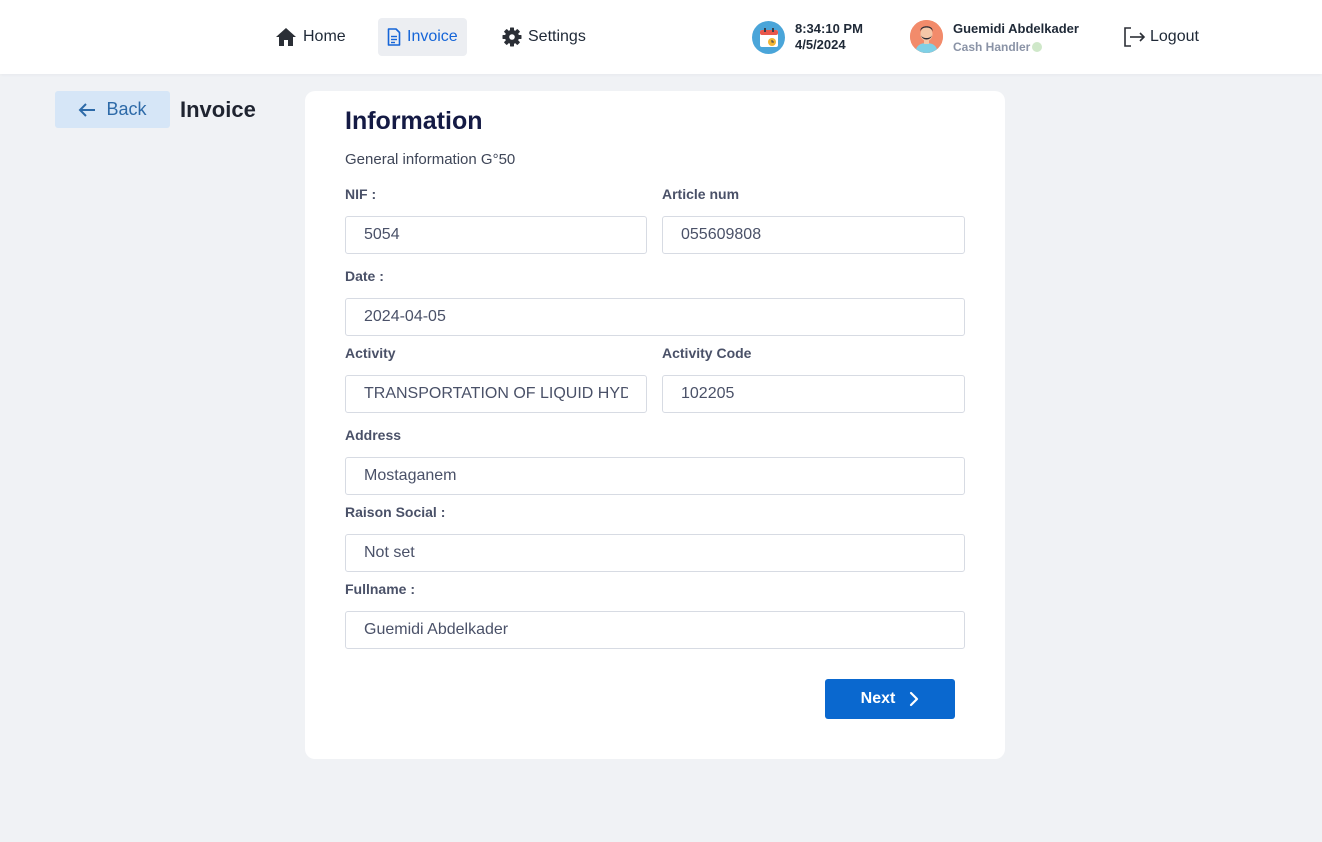  What do you see at coordinates (87, 109) in the screenshot?
I see `arrow-left-icon` at bounding box center [87, 109].